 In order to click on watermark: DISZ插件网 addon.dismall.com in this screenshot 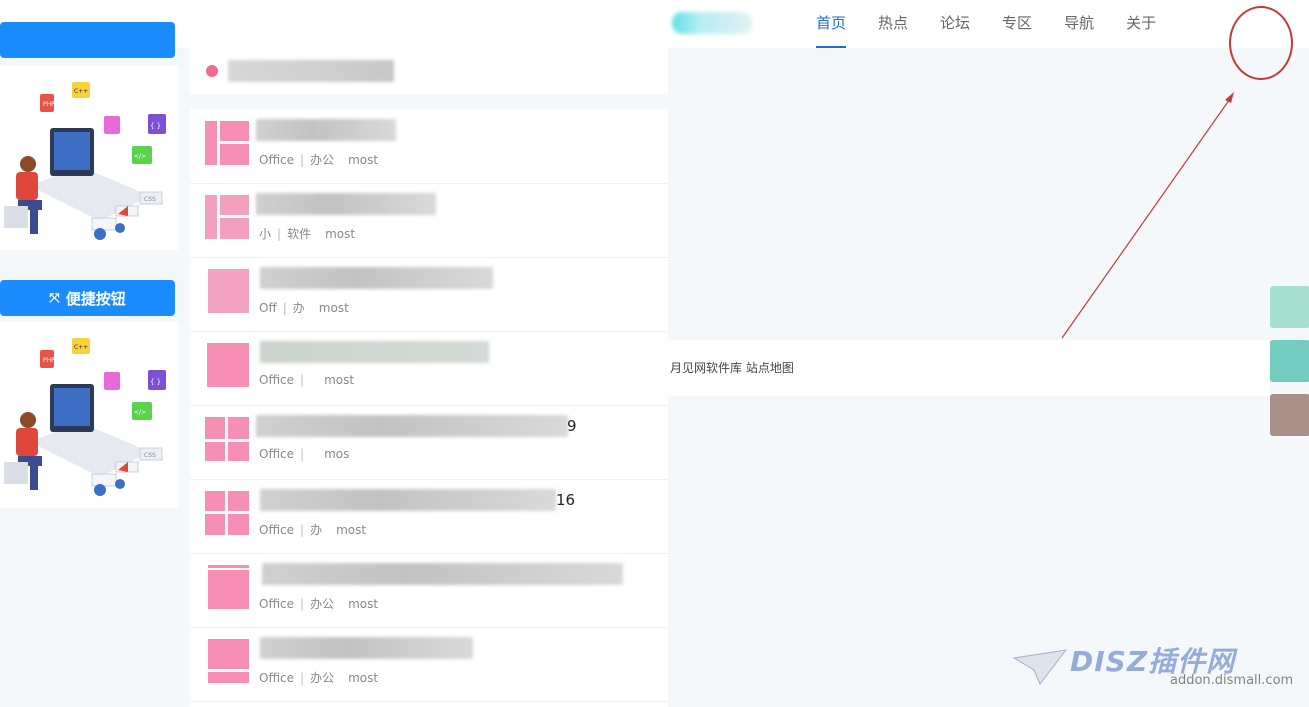, I will do `click(1157, 667)`.